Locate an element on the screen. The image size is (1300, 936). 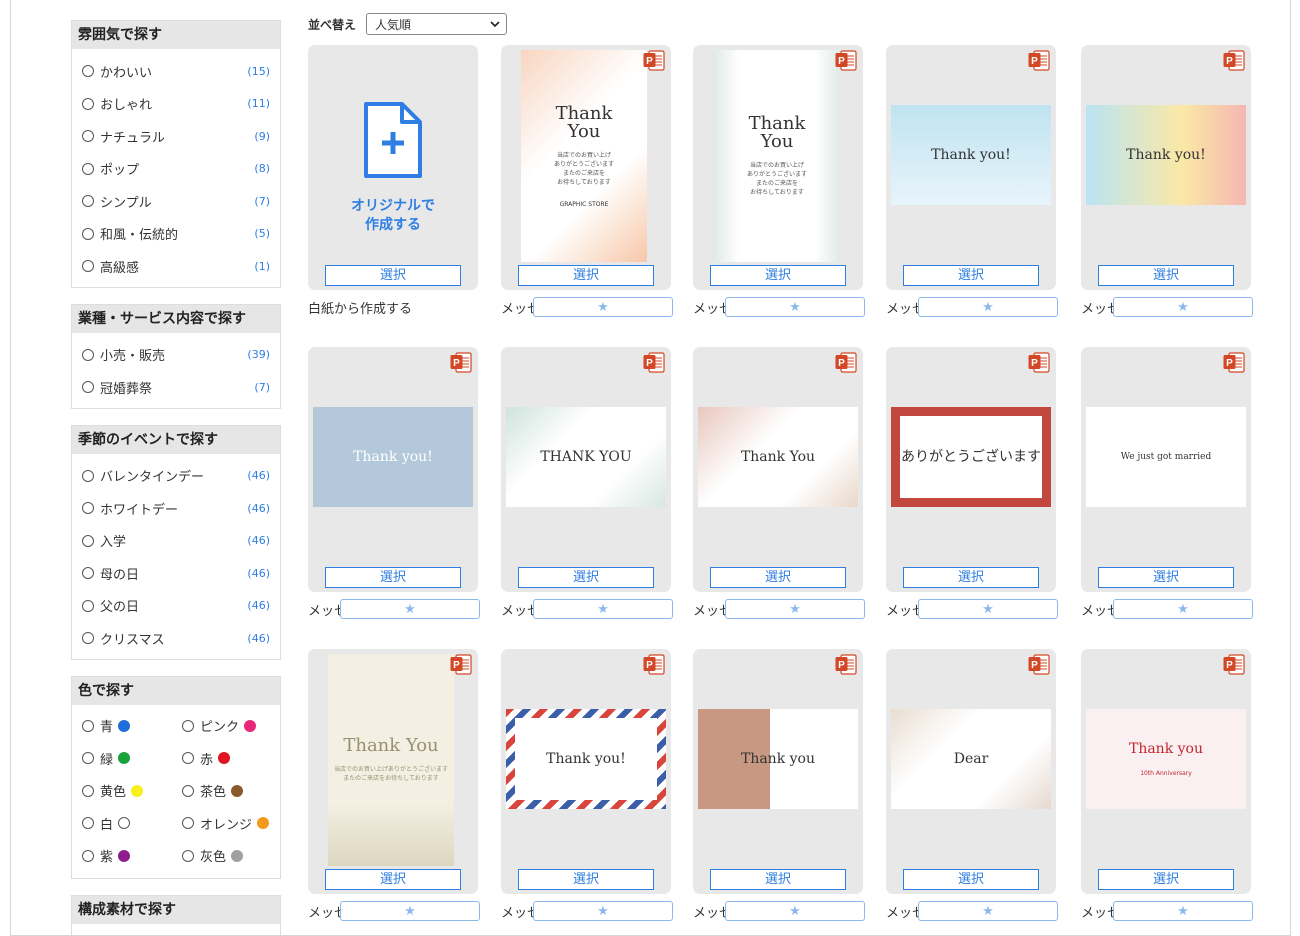
color-option: 緑 is located at coordinates (132, 758).